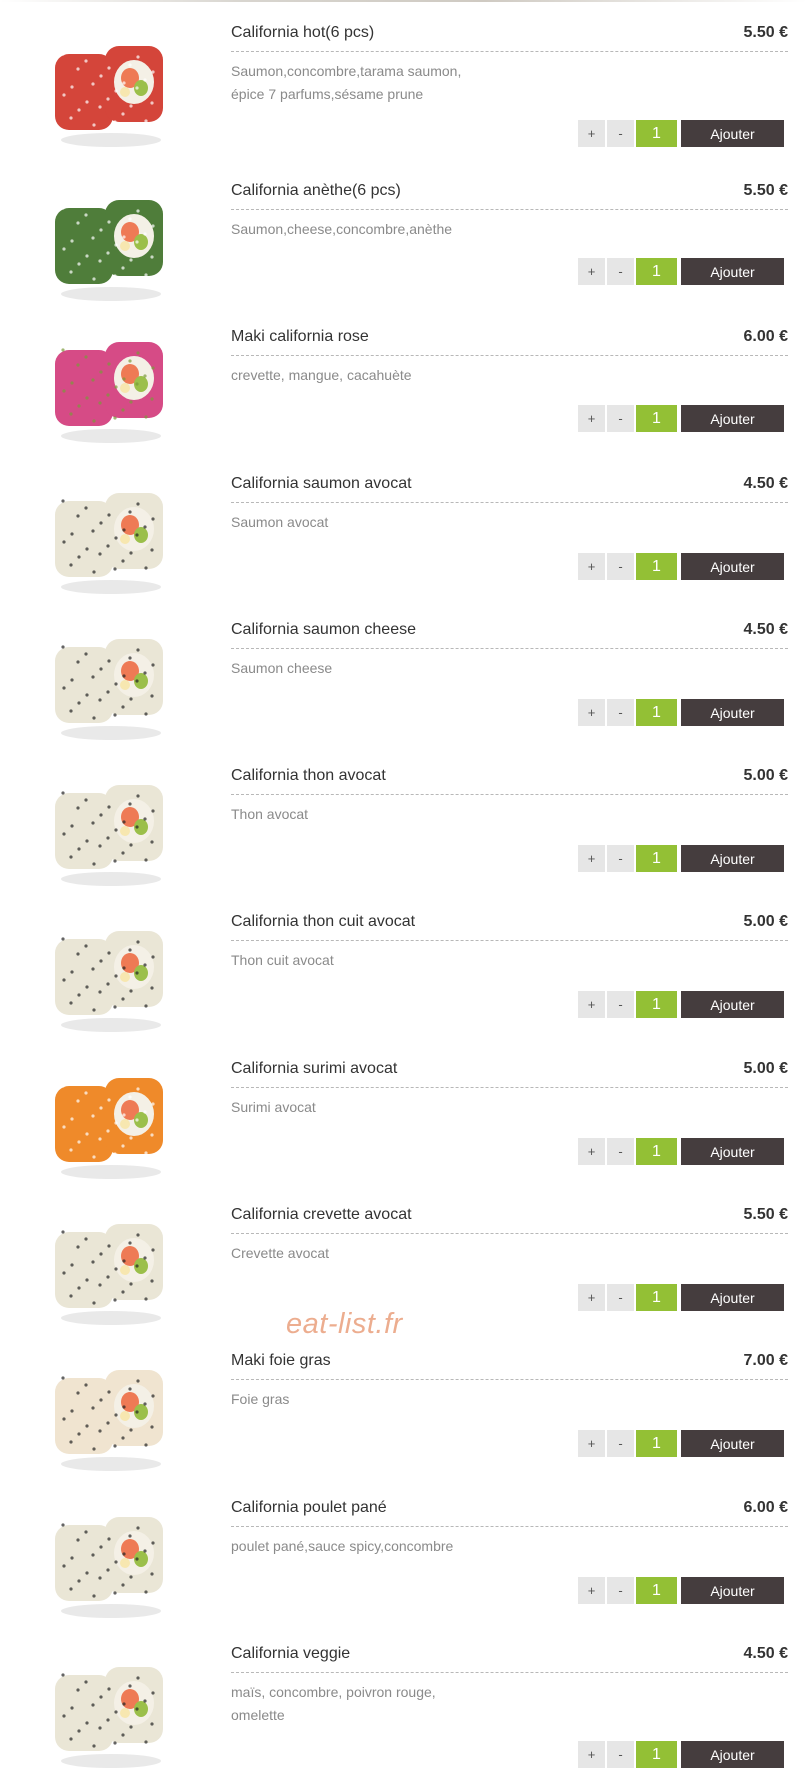  Describe the element at coordinates (309, 1507) in the screenshot. I see `item-title: California poulet pané` at that location.